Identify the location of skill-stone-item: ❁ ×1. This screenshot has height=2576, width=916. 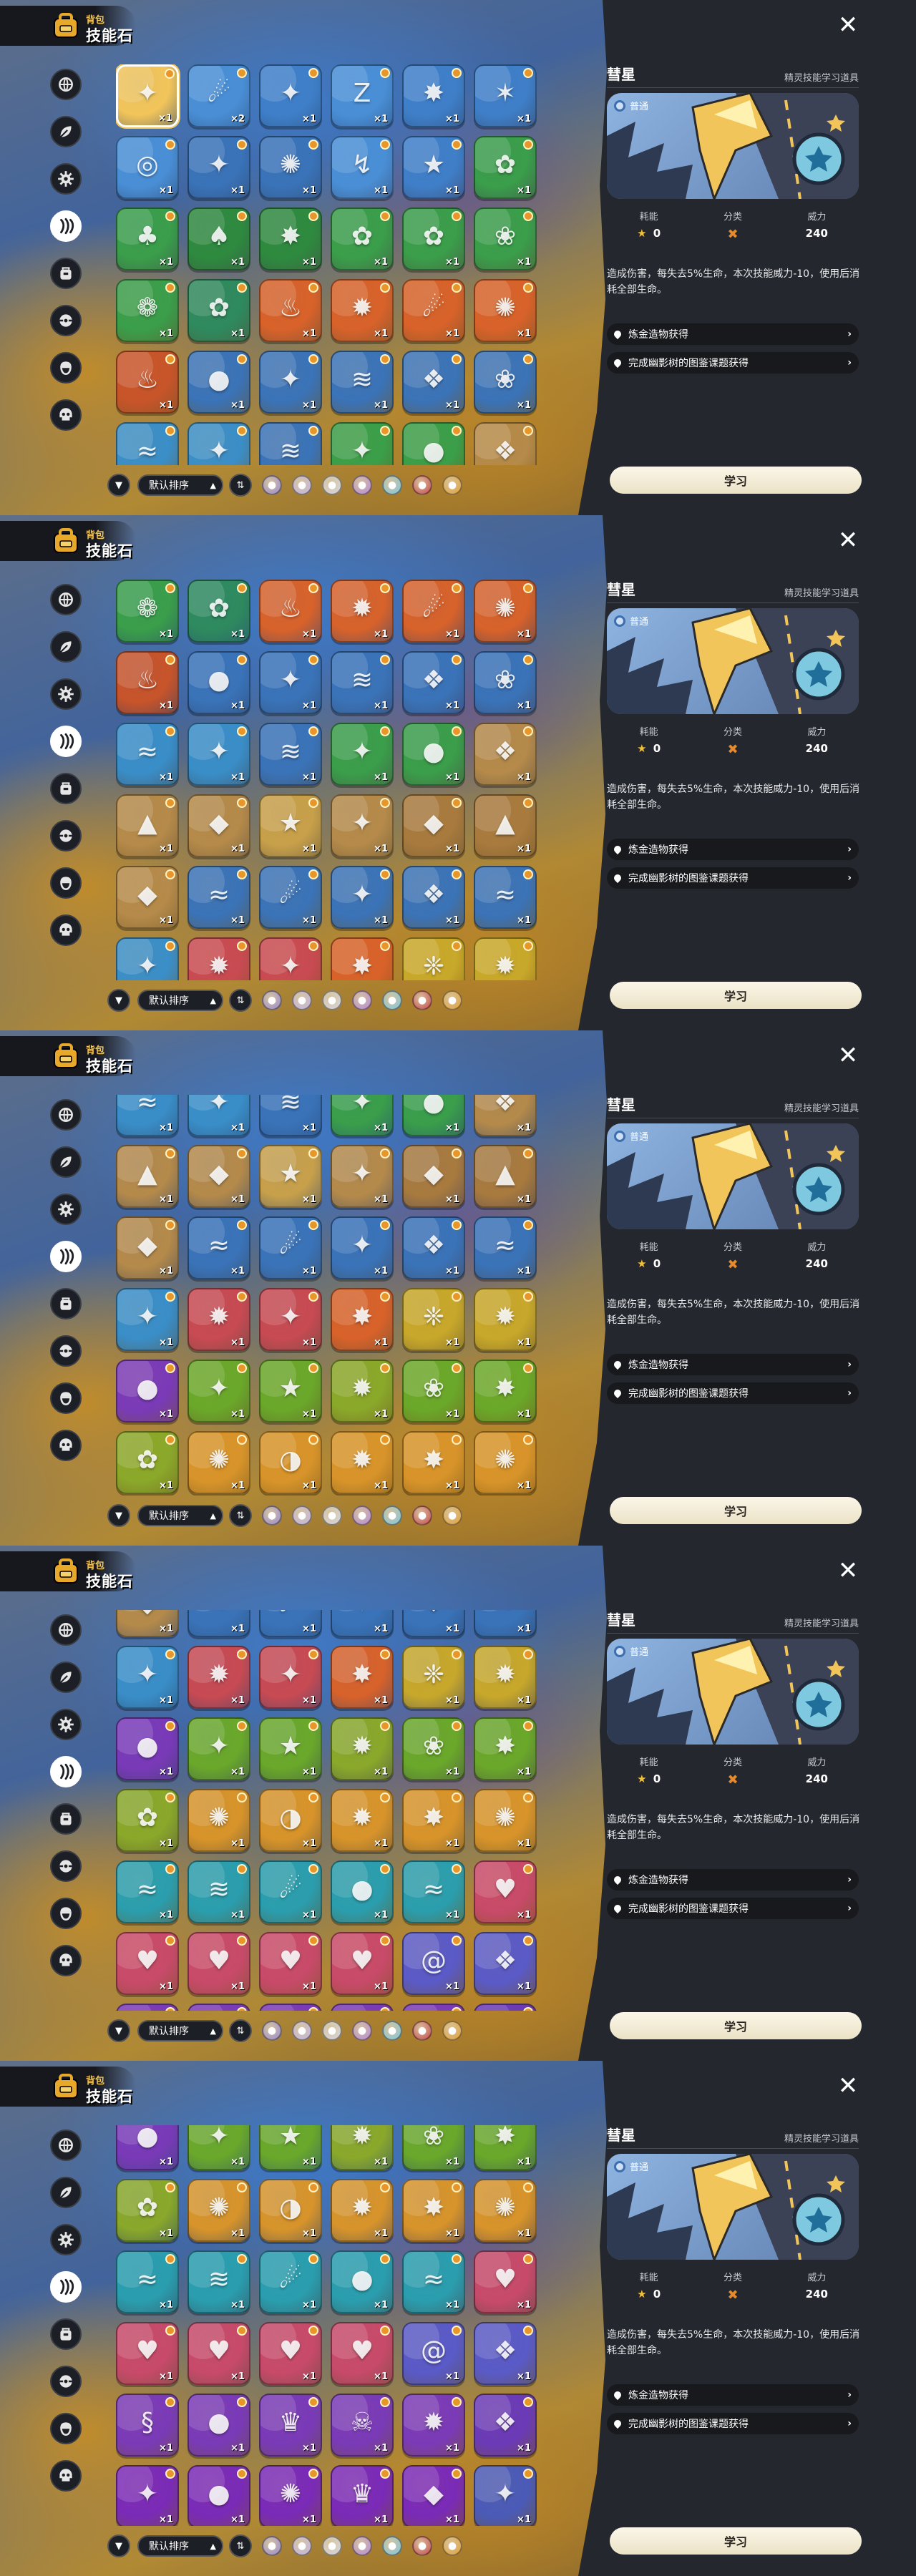
(147, 310).